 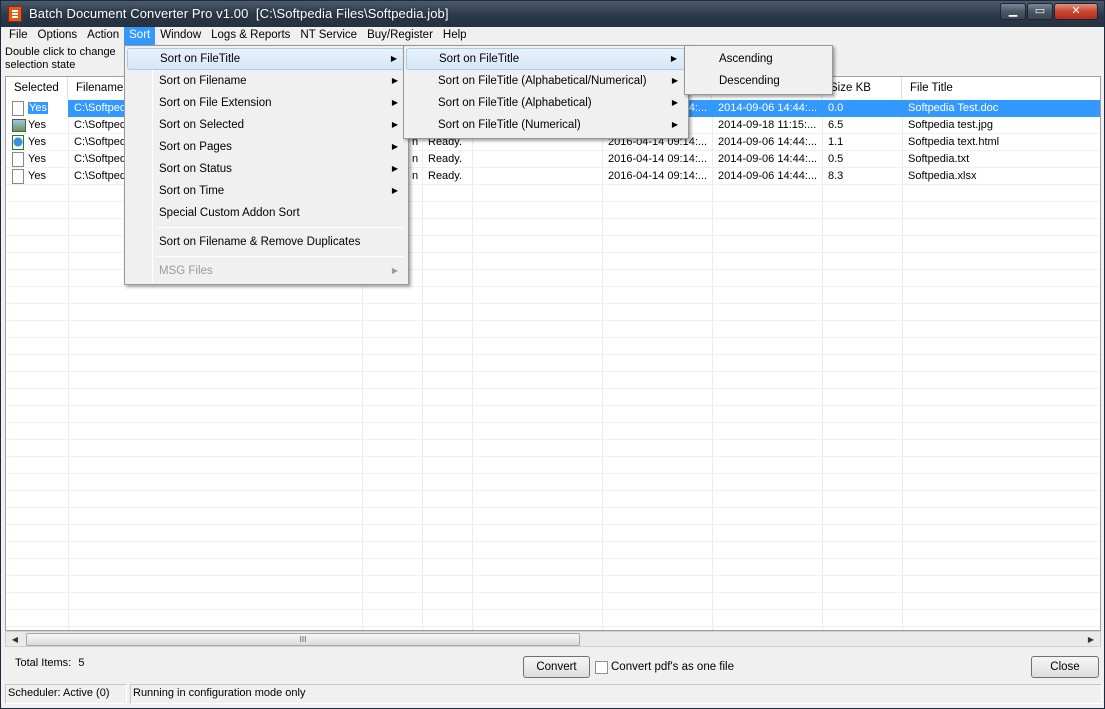 I want to click on sort-filename-item: Sort on Filename ▶, so click(x=266, y=81).